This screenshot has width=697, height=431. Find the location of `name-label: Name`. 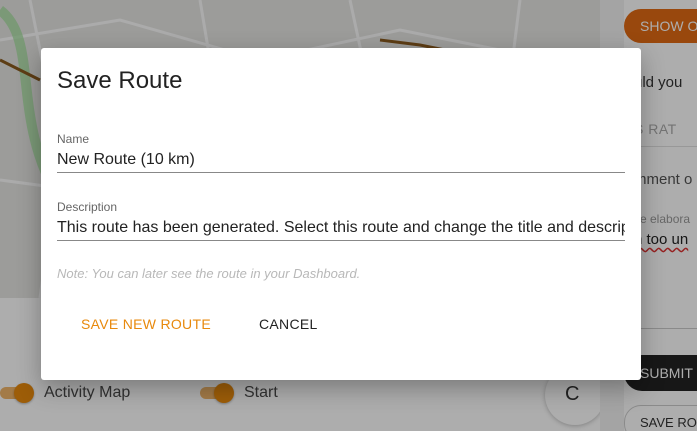

name-label: Name is located at coordinates (73, 139).